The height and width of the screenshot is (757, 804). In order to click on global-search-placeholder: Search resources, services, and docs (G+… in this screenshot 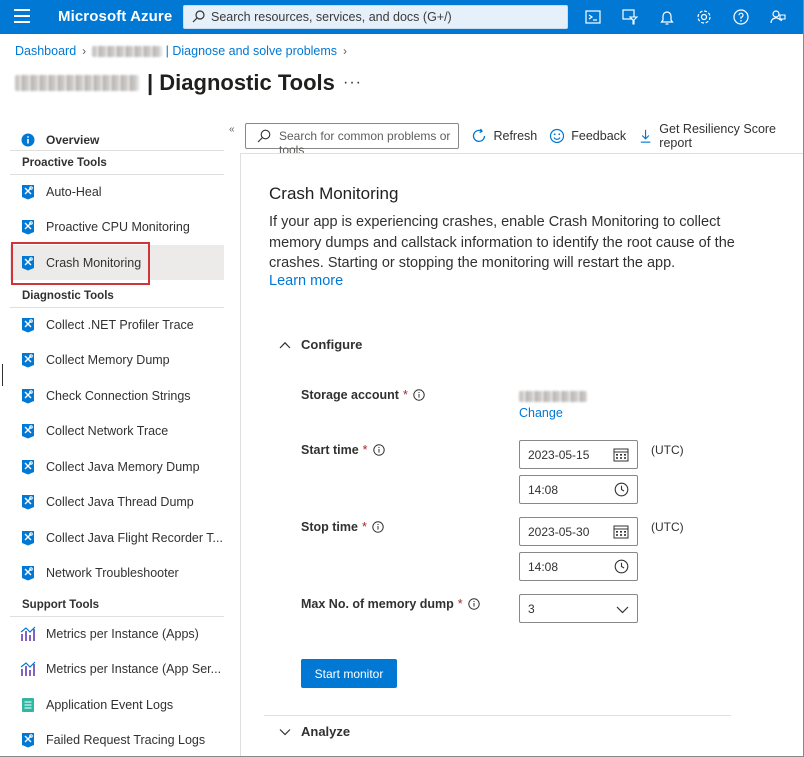, I will do `click(331, 17)`.